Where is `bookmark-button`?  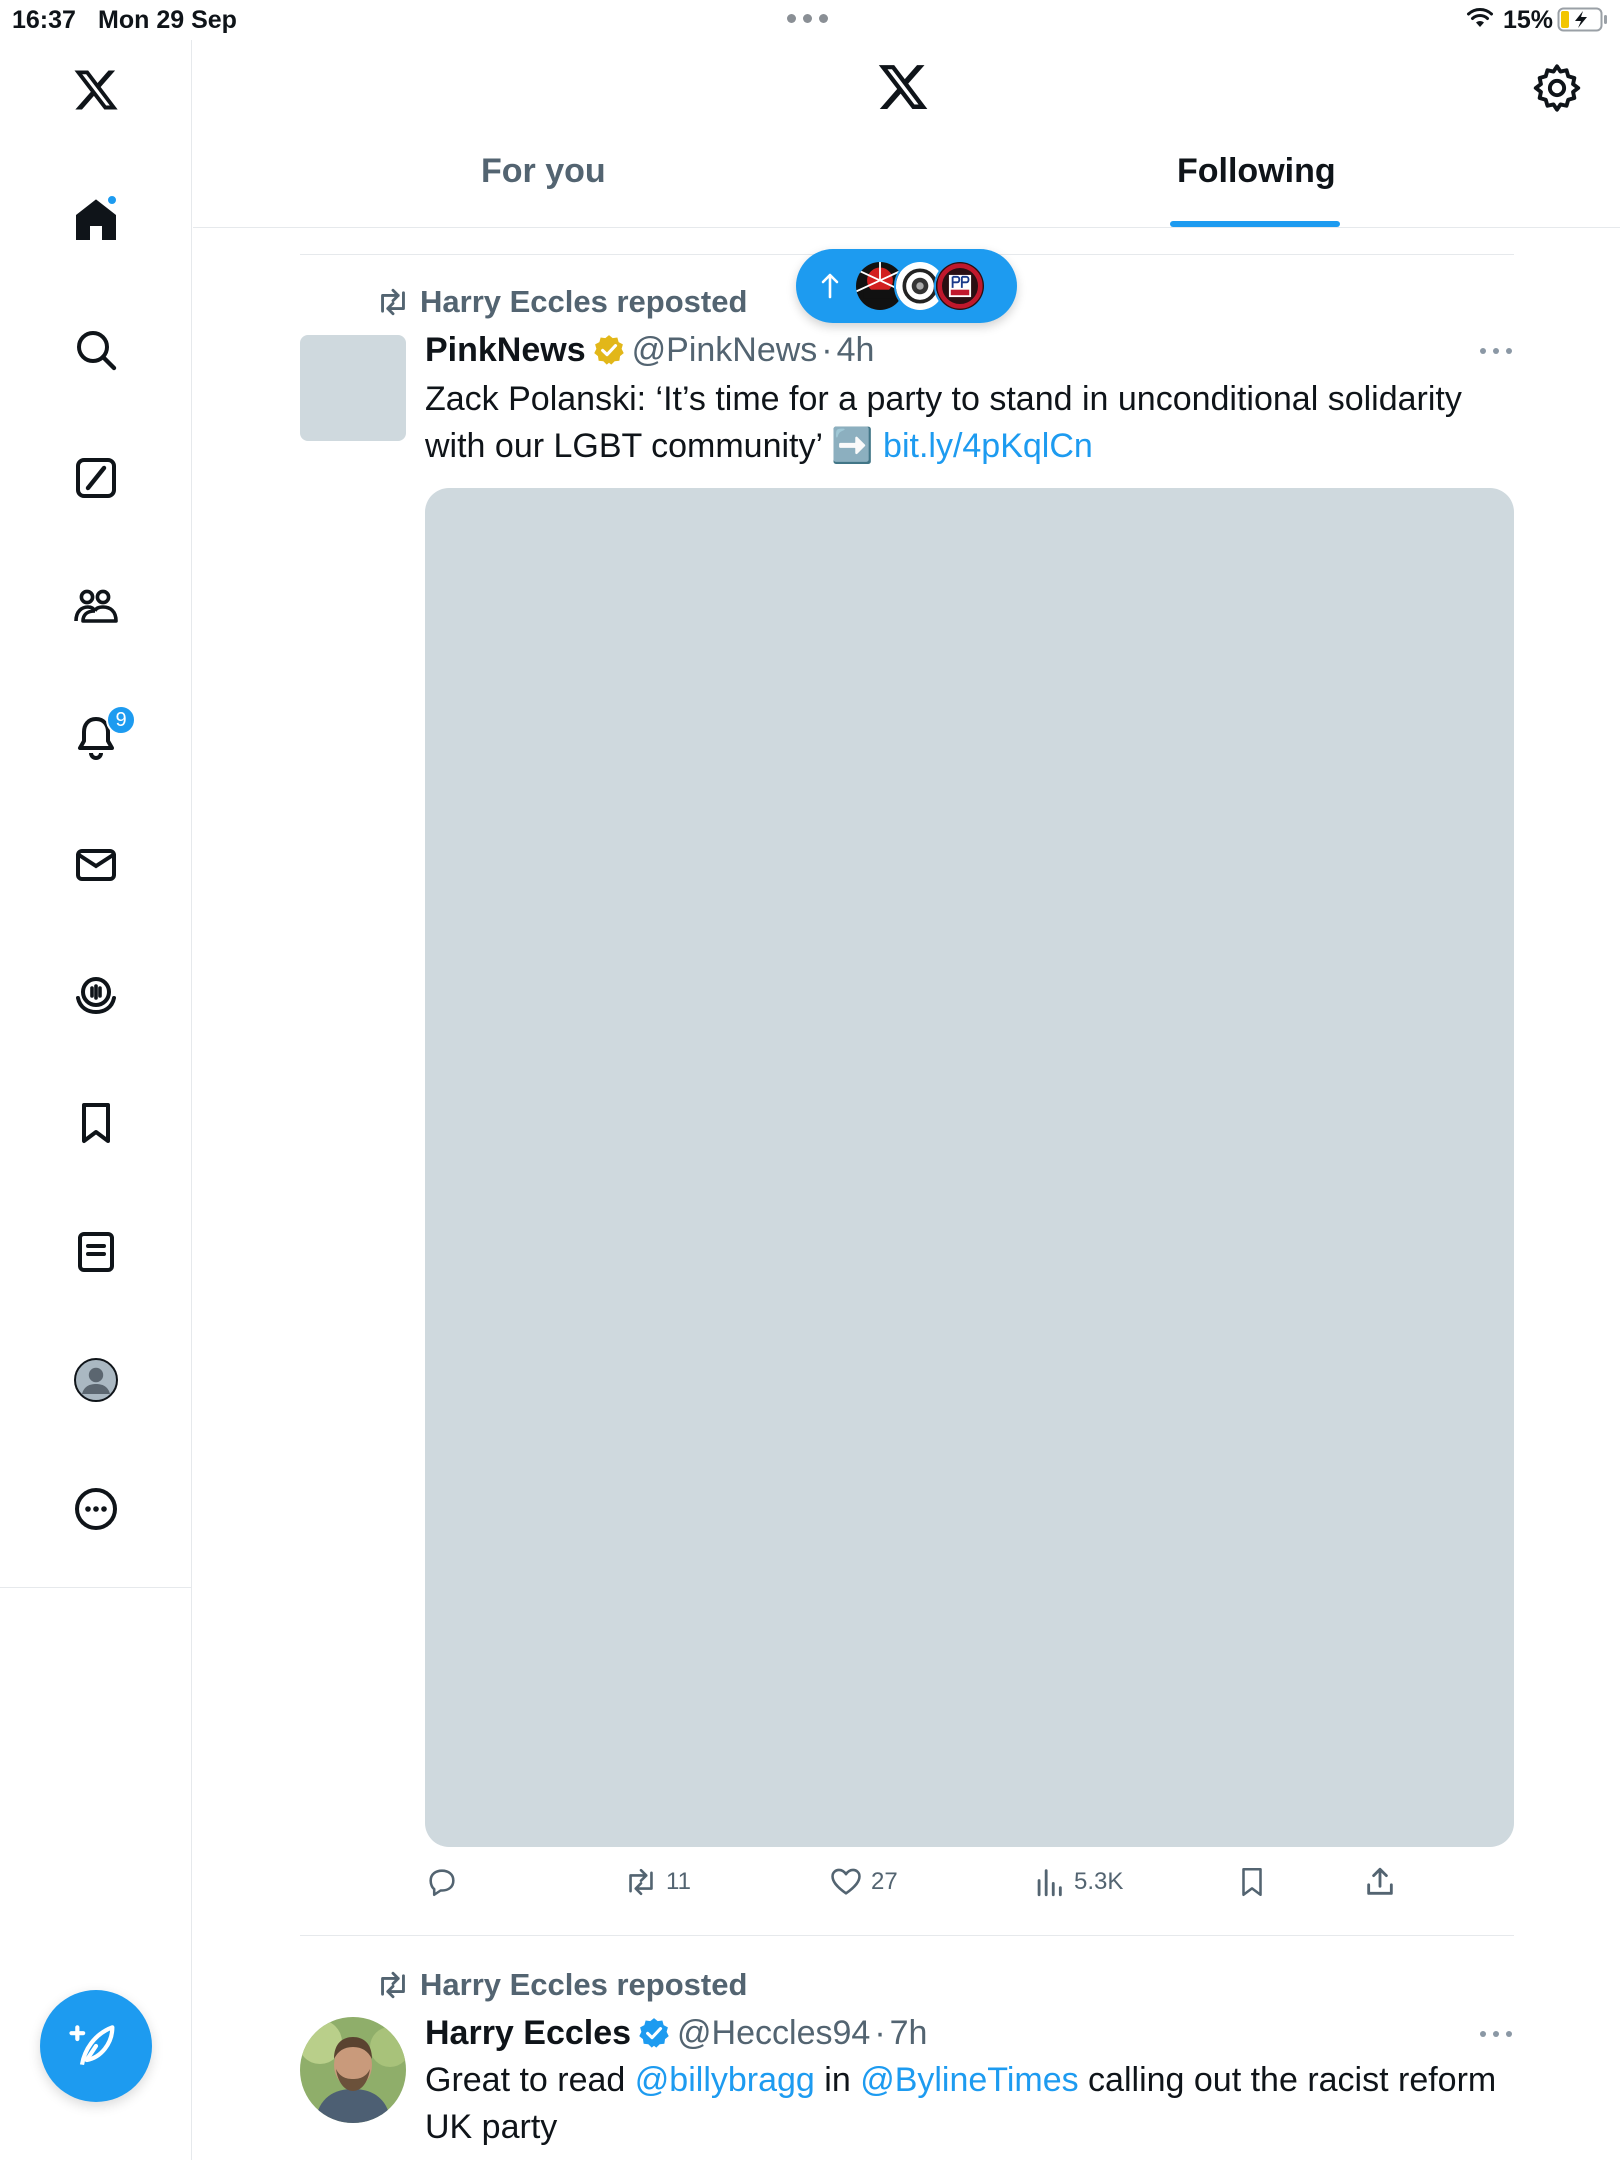 bookmark-button is located at coordinates (1252, 1882).